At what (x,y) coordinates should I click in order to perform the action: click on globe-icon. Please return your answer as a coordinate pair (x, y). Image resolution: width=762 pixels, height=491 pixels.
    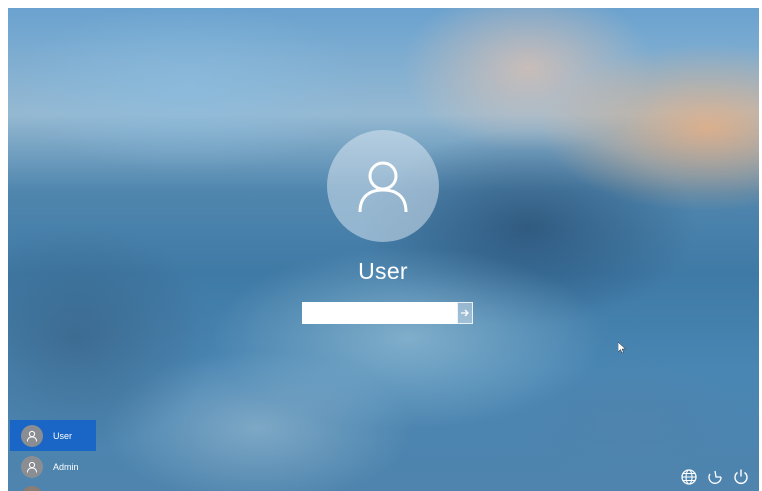
    Looking at the image, I should click on (689, 477).